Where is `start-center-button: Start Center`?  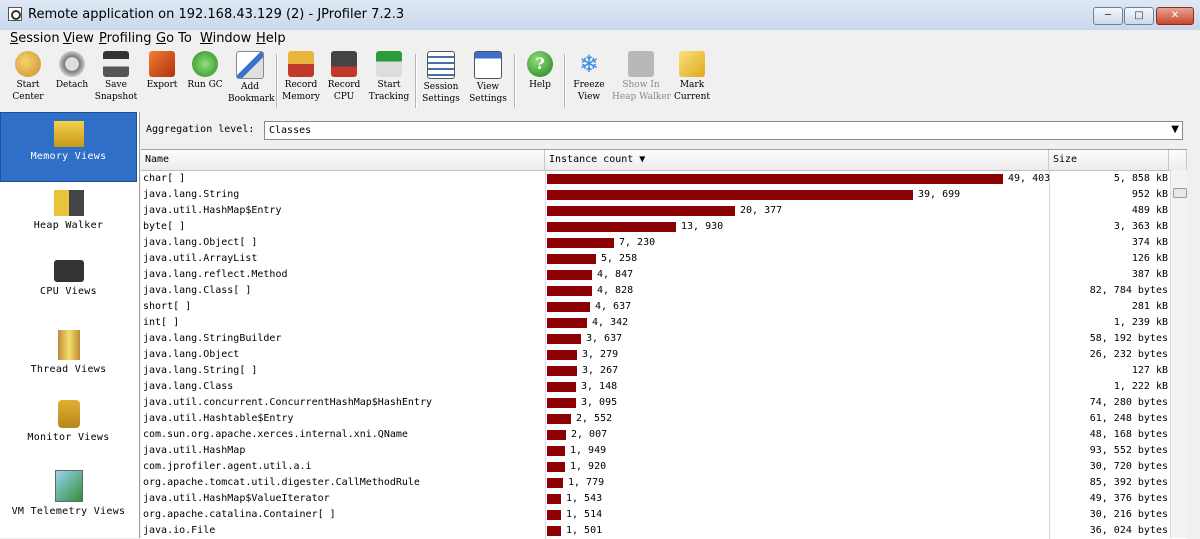 start-center-button: Start Center is located at coordinates (28, 80).